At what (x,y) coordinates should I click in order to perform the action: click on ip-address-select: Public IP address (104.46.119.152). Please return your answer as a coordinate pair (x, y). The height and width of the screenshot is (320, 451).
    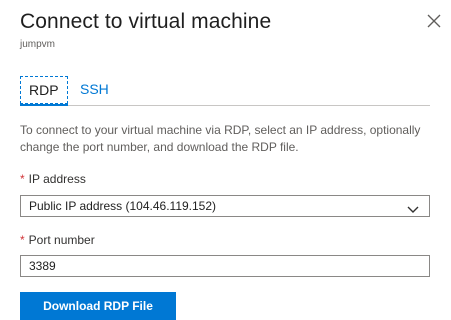
    Looking at the image, I should click on (225, 206).